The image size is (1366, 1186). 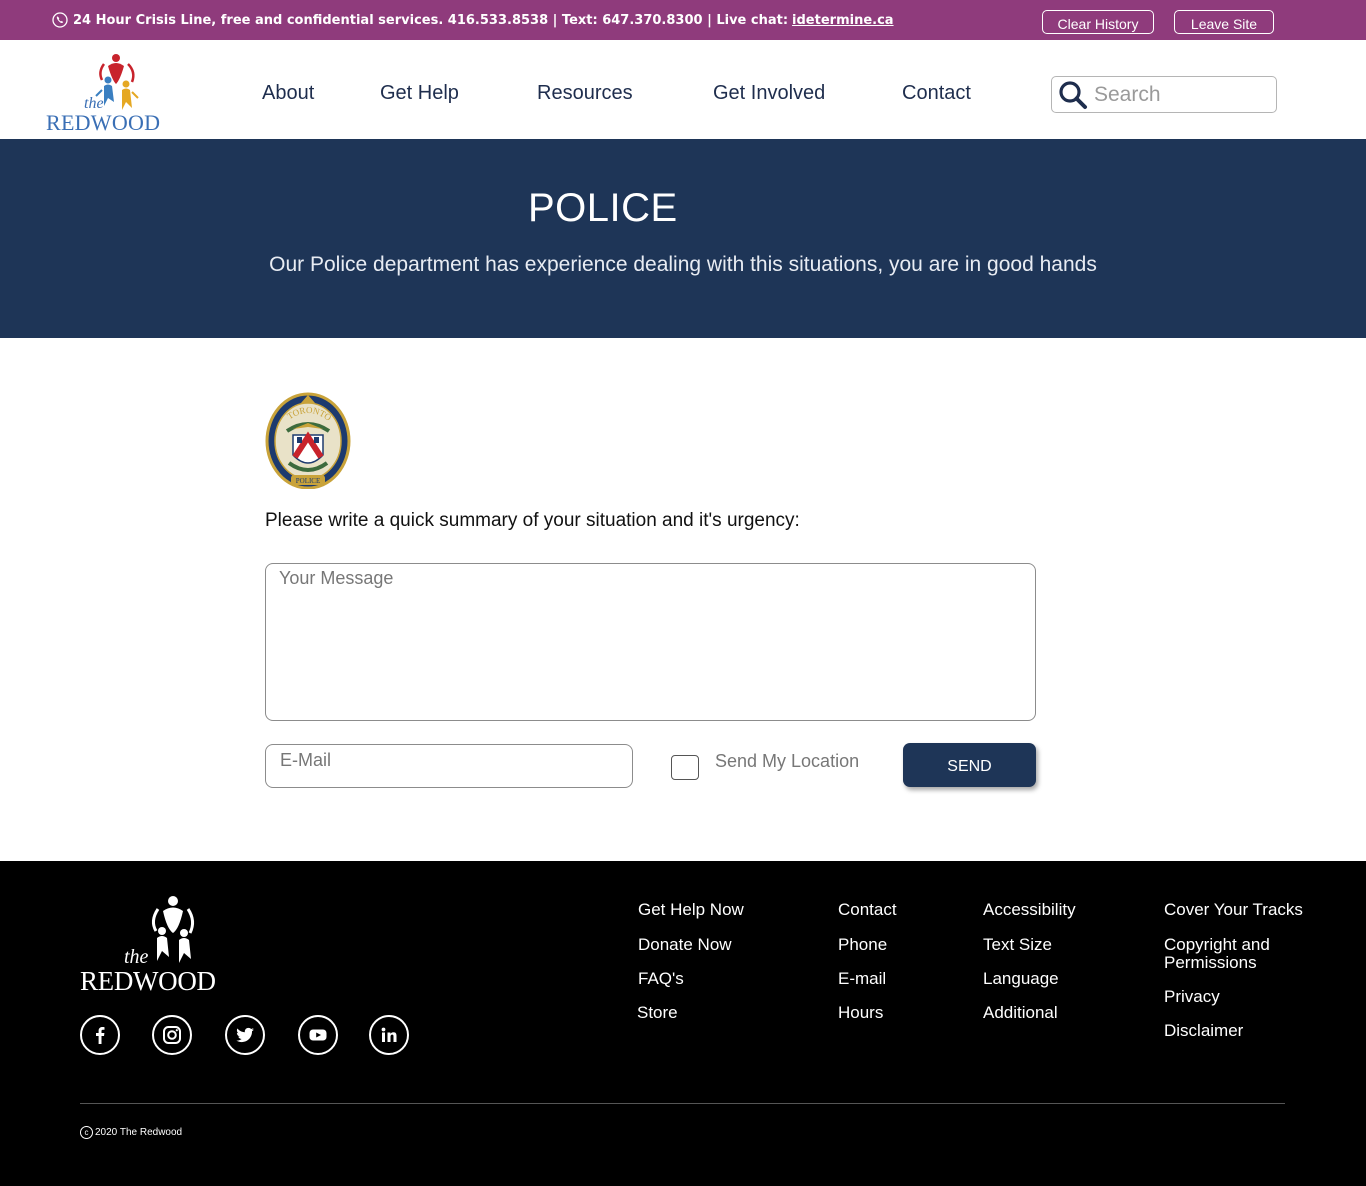 What do you see at coordinates (139, 1132) in the screenshot?
I see `copyright-text: 2020 The Redwood` at bounding box center [139, 1132].